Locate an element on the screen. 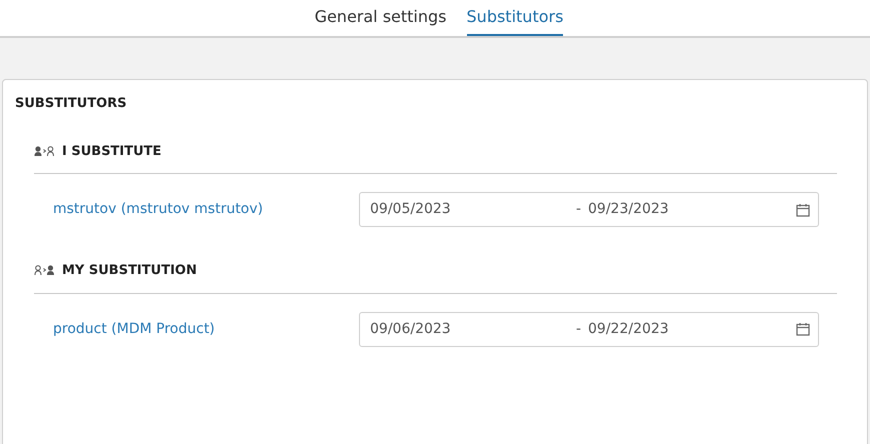 The height and width of the screenshot is (444, 870). panel-title: SUBSTITUTORS is located at coordinates (71, 104).